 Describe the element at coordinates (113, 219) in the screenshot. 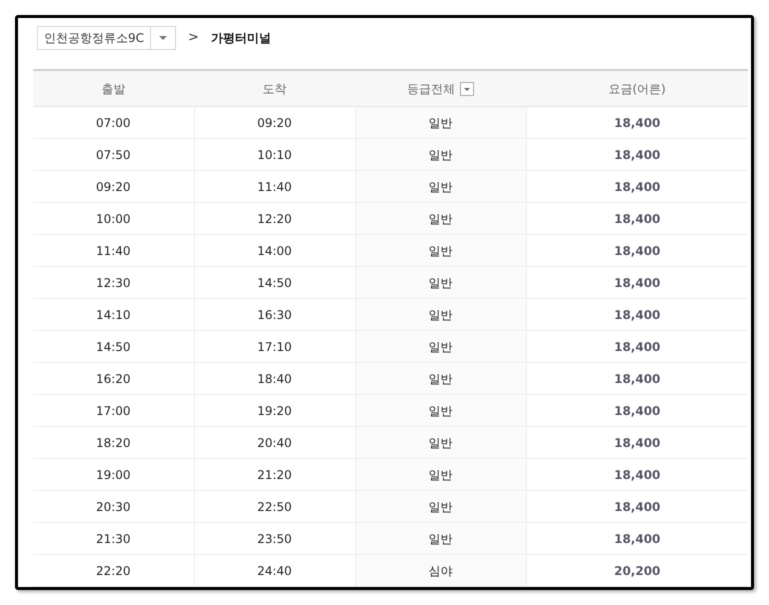

I see `departure-time: 10:00` at that location.